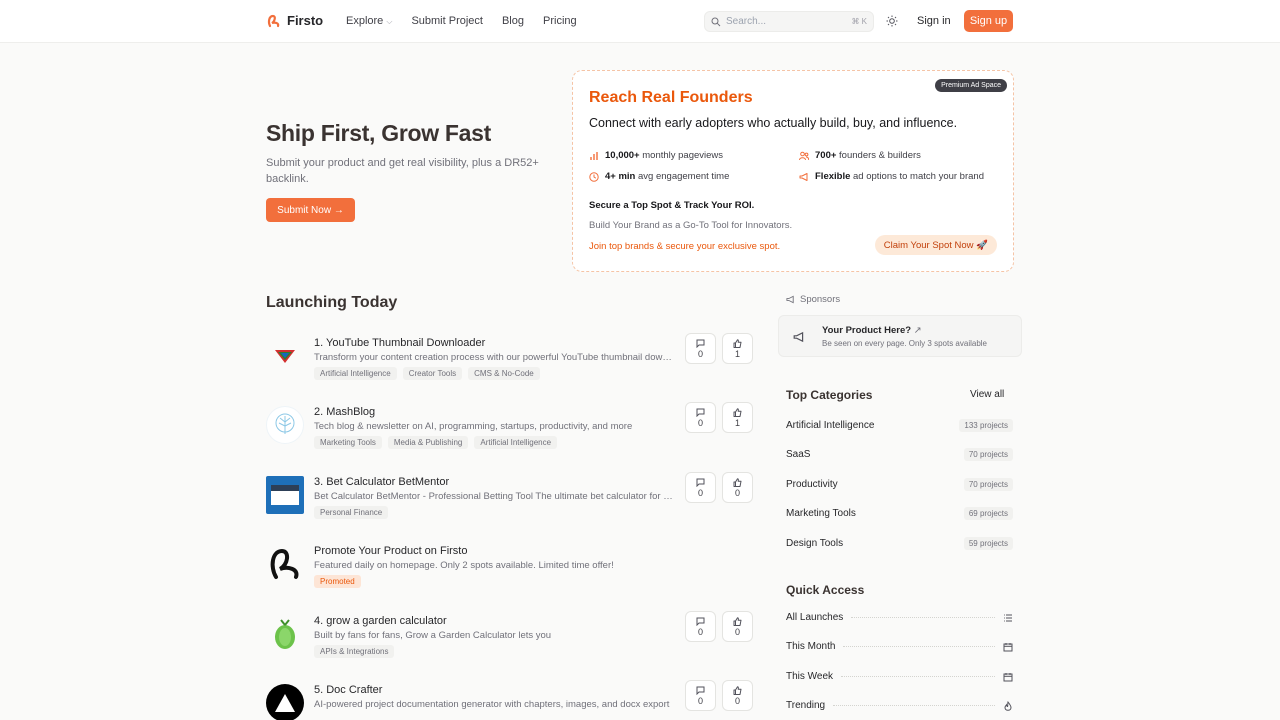 This screenshot has height=720, width=1280. What do you see at coordinates (899, 454) in the screenshot?
I see `category-item: SaaS 70 projects` at bounding box center [899, 454].